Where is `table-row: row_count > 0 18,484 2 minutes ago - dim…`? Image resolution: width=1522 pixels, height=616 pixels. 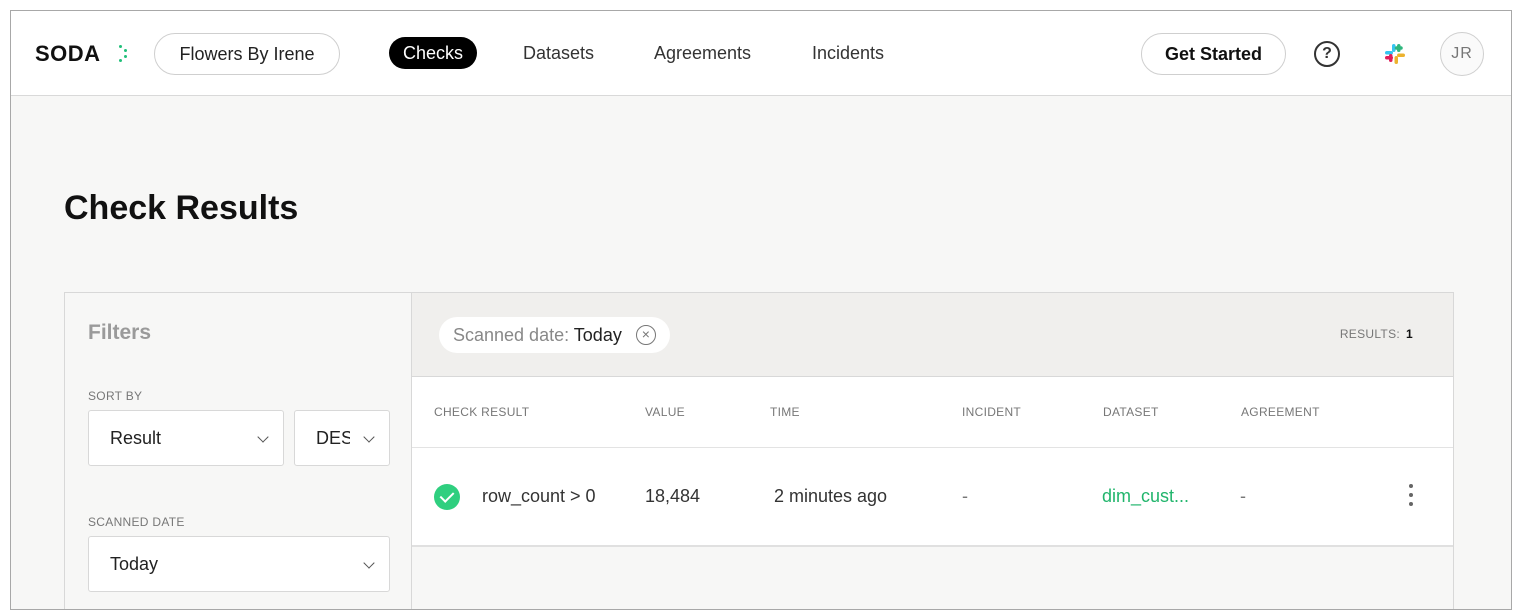
table-row: row_count > 0 18,484 2 minutes ago - dim… is located at coordinates (932, 496).